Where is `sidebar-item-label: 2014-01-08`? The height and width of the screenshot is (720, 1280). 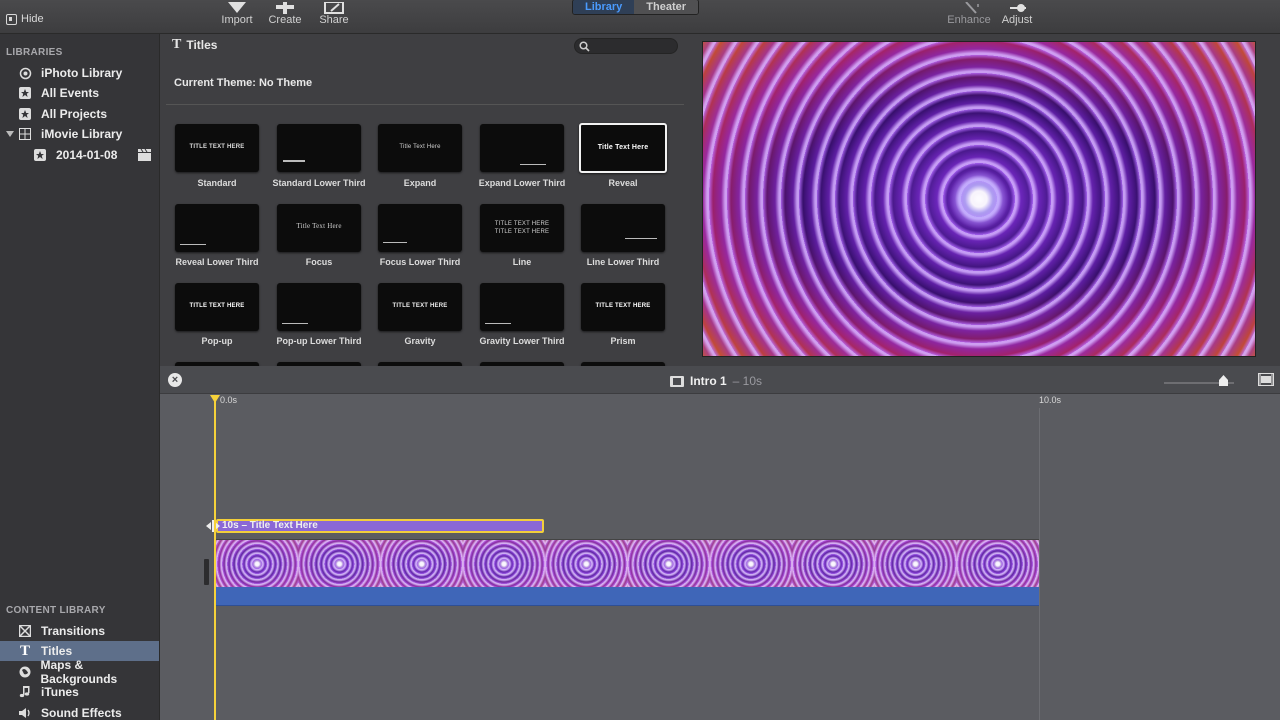 sidebar-item-label: 2014-01-08 is located at coordinates (87, 155).